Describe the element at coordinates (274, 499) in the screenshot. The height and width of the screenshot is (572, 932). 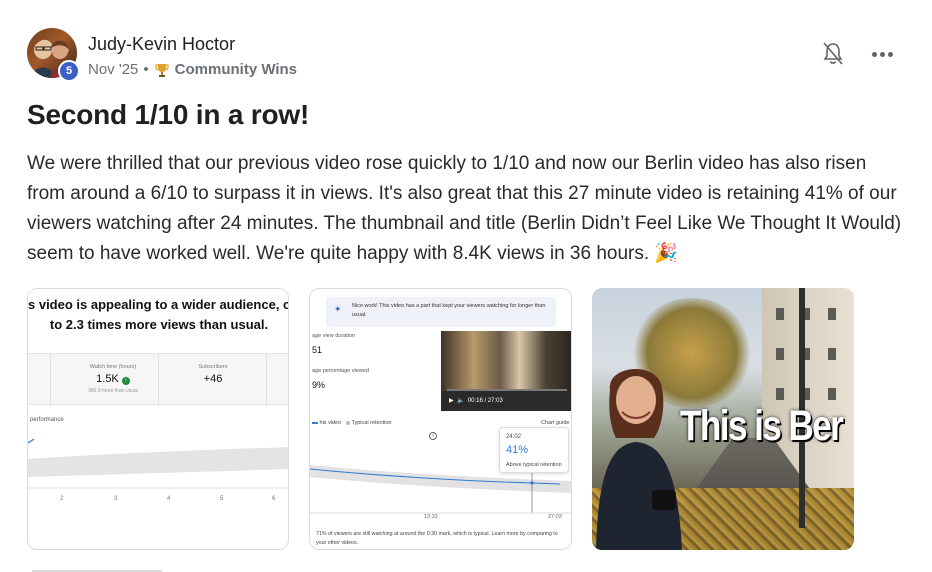
I see `axis-tick: 6` at that location.